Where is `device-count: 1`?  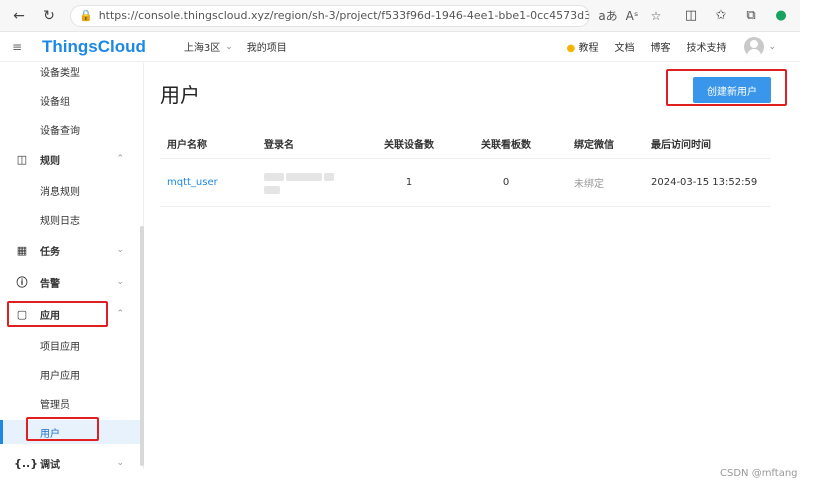 device-count: 1 is located at coordinates (409, 182).